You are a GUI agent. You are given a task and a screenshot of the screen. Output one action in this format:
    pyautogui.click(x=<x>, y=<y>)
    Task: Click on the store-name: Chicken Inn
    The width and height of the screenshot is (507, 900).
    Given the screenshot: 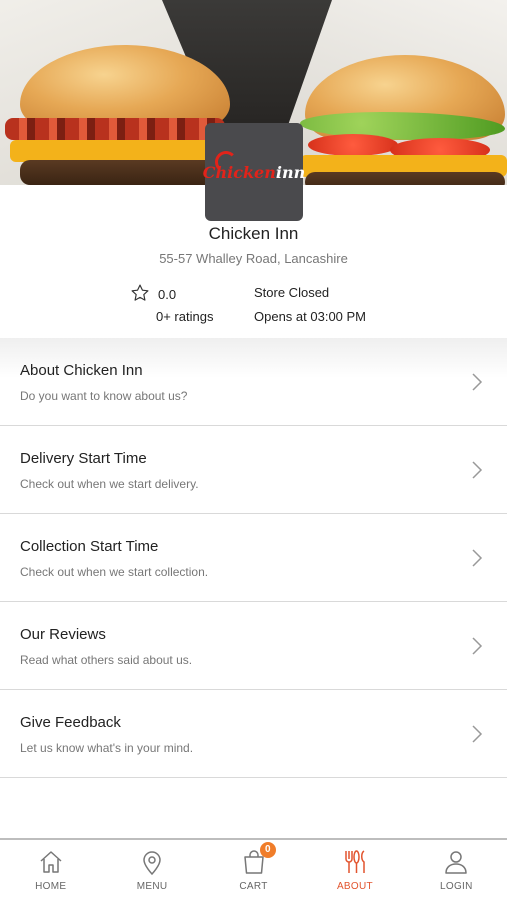 What is the action you would take?
    pyautogui.click(x=253, y=233)
    